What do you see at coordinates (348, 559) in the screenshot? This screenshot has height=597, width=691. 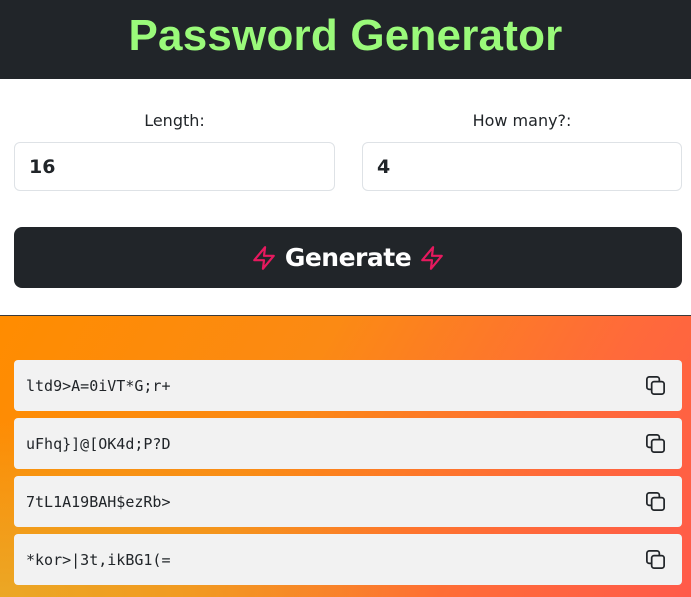 I see `password-row: *kor>|3t,ikBG1(=` at bounding box center [348, 559].